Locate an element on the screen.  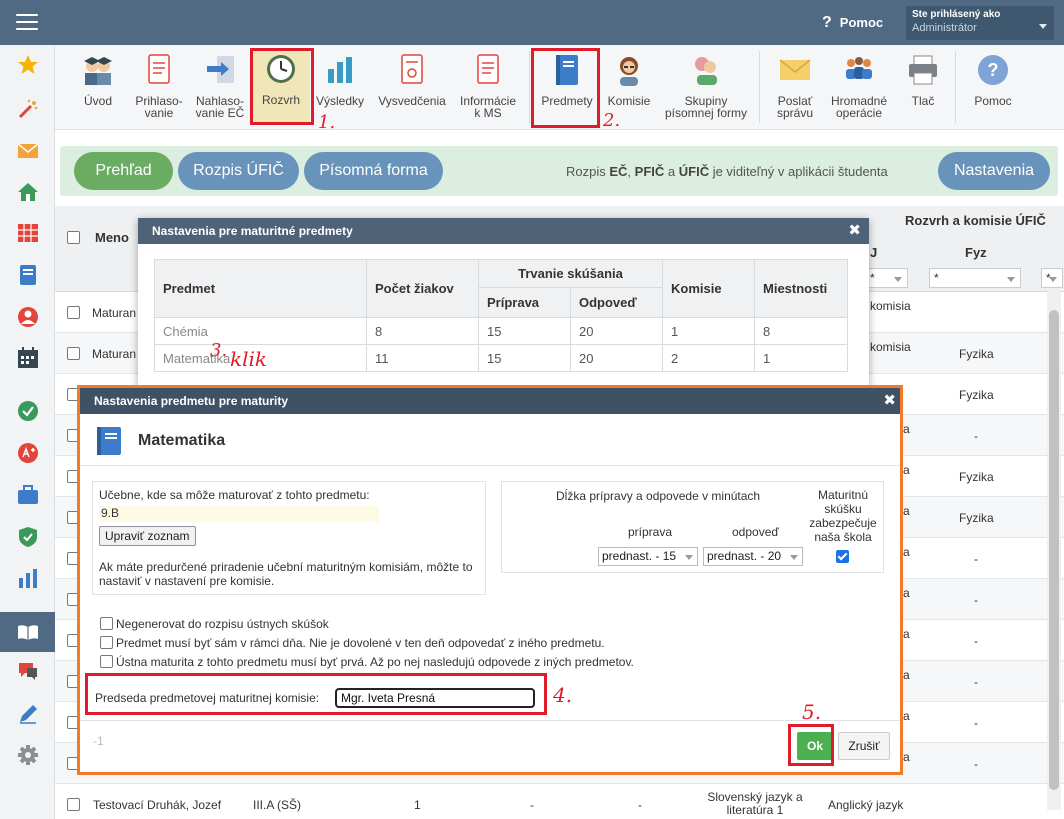
user-dropdown: Ste prihlásený ako Administrátor is located at coordinates (980, 23).